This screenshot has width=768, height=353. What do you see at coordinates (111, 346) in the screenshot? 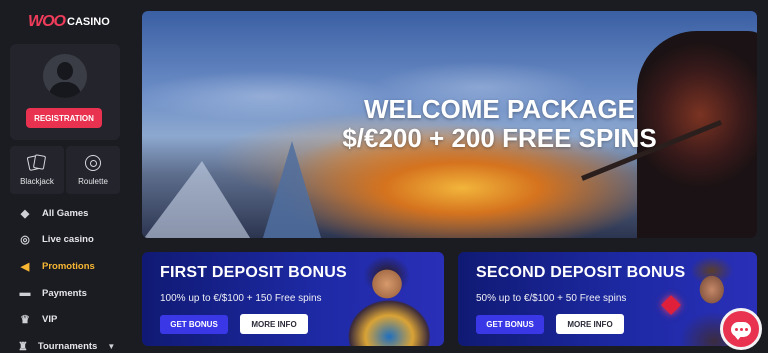
I see `chevron-down-icon: ▼` at bounding box center [111, 346].